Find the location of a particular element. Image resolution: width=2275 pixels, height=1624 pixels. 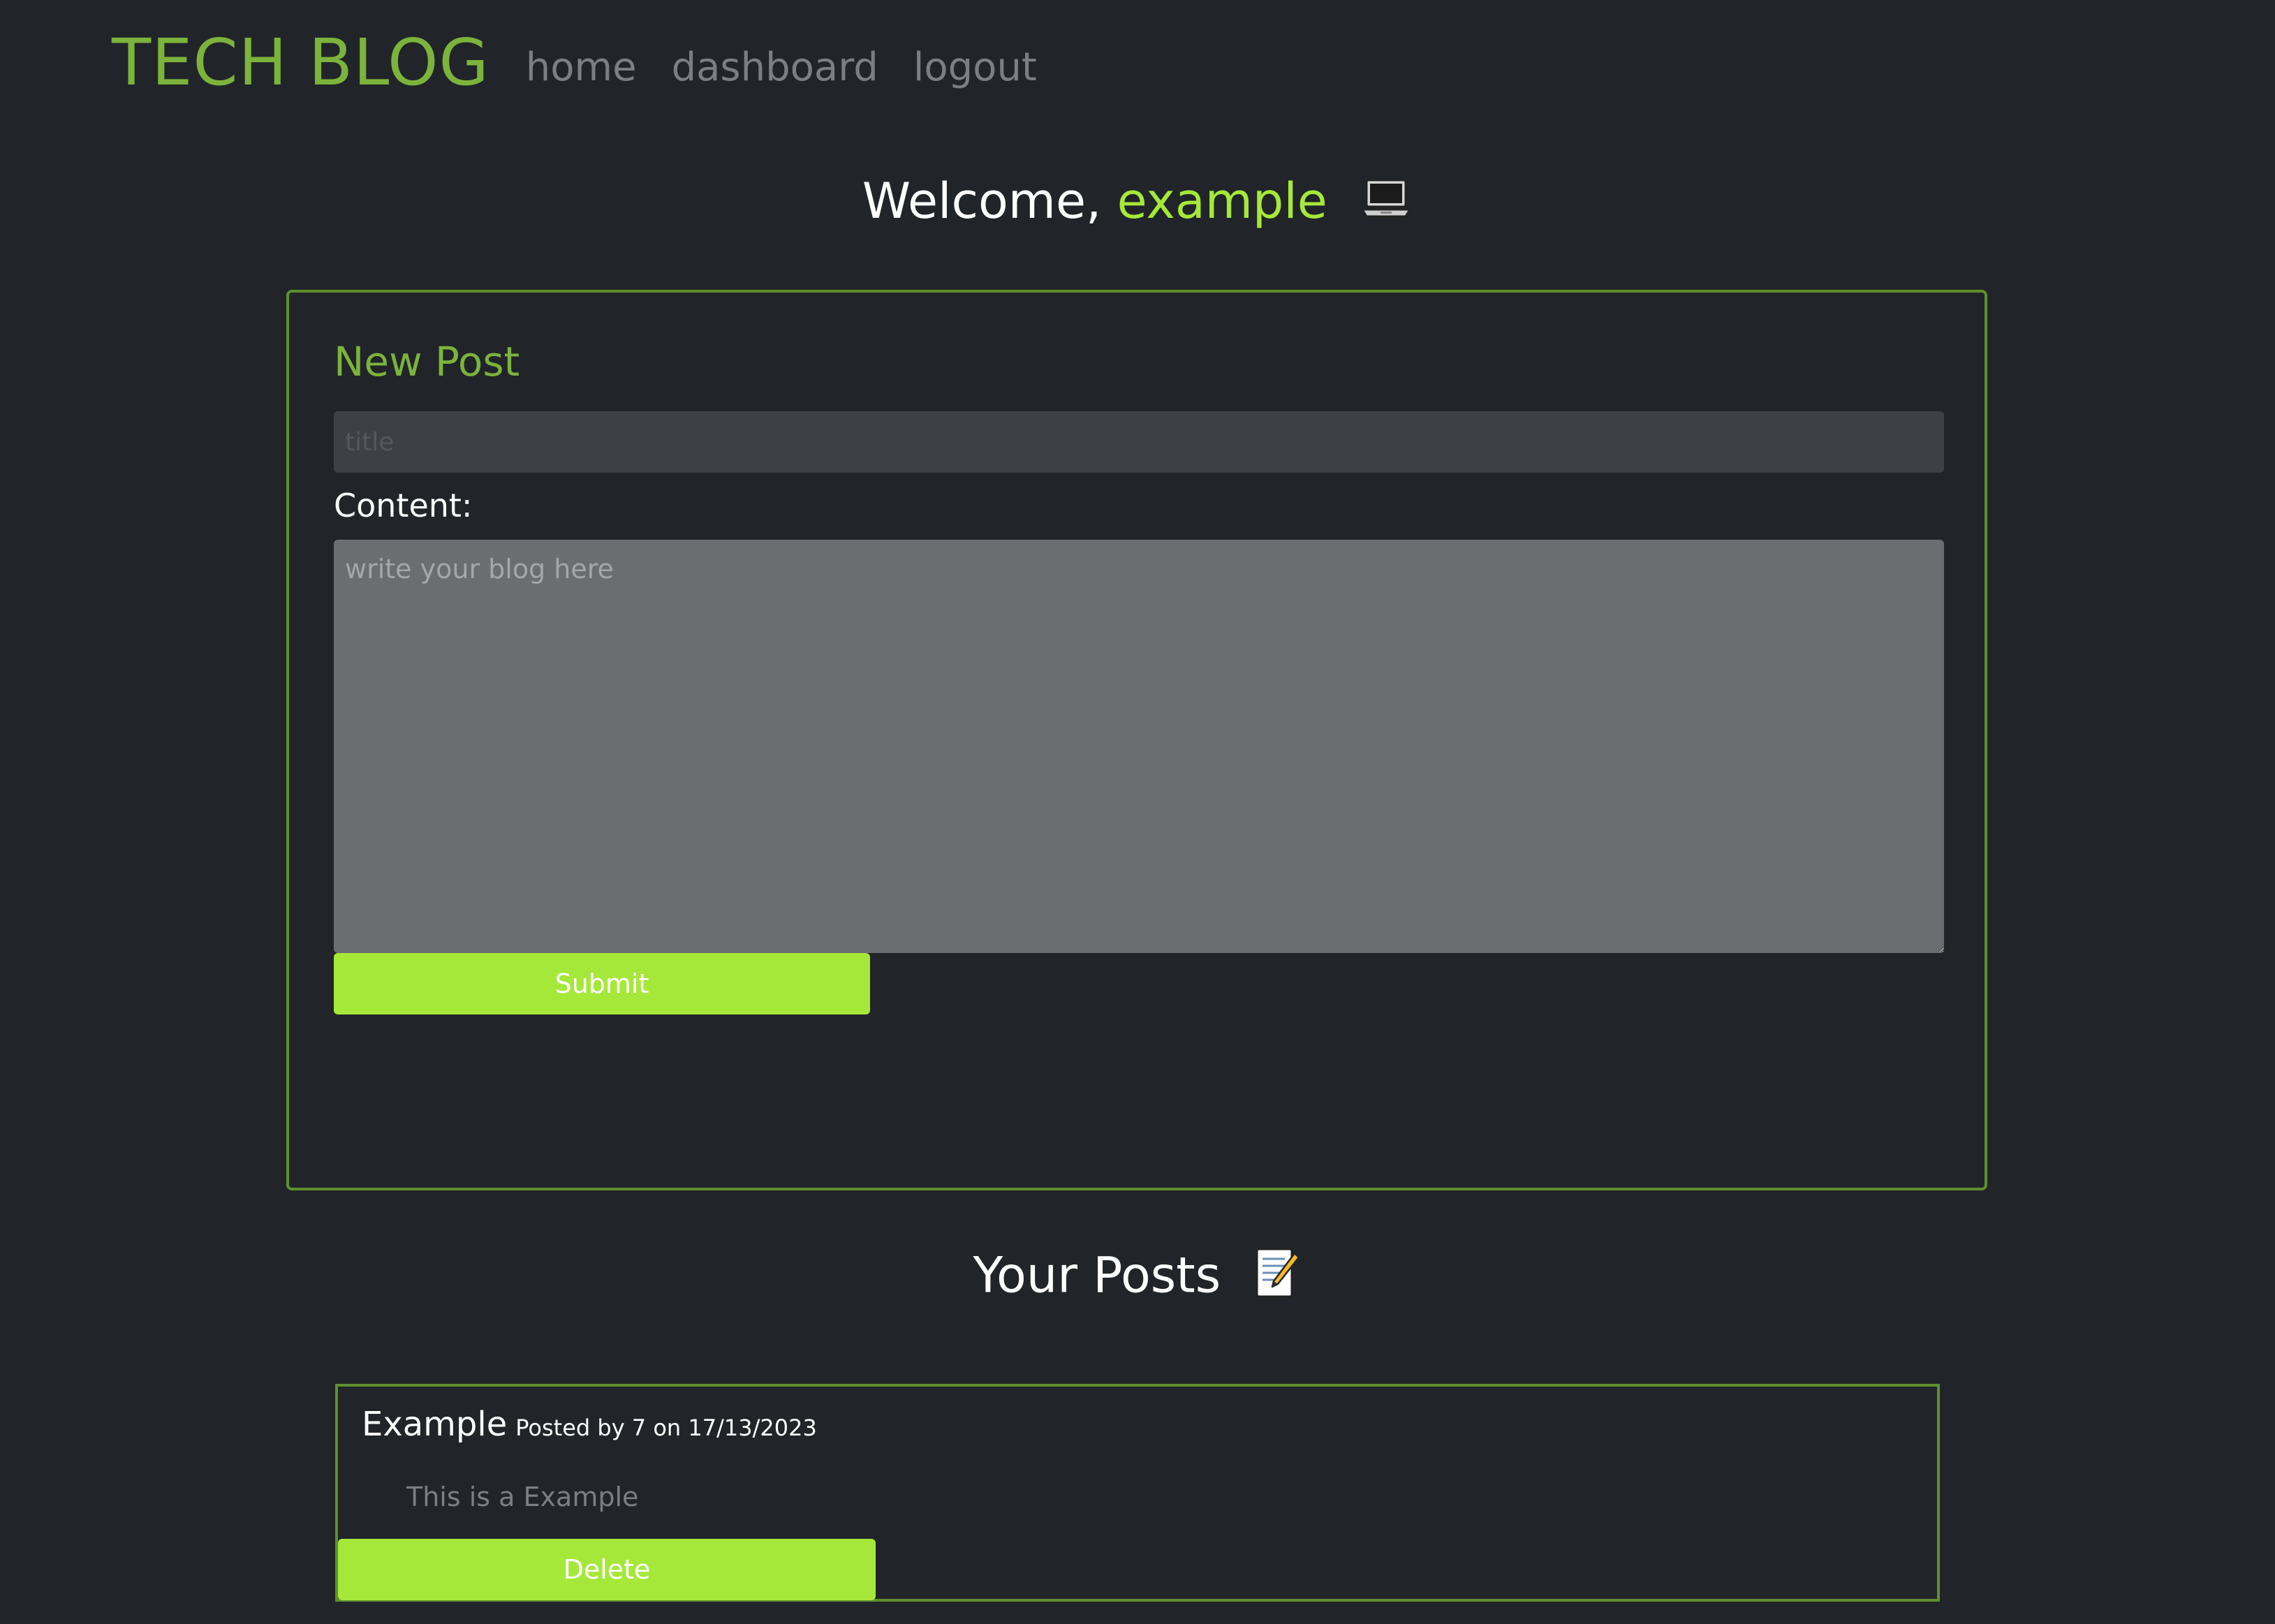

new-post-heading: New Post is located at coordinates (427, 362).